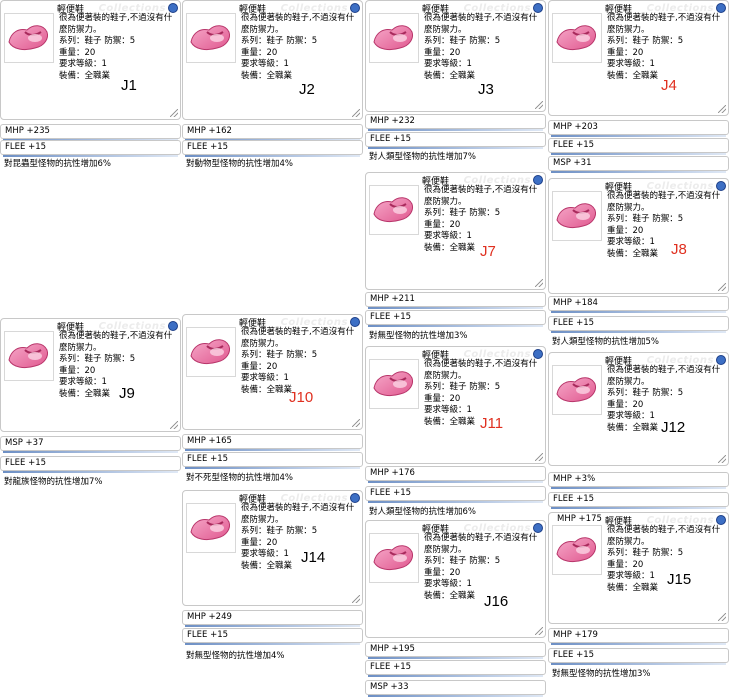 The image size is (750, 697). Describe the element at coordinates (638, 128) in the screenshot. I see `stat-line: MHP +203` at that location.